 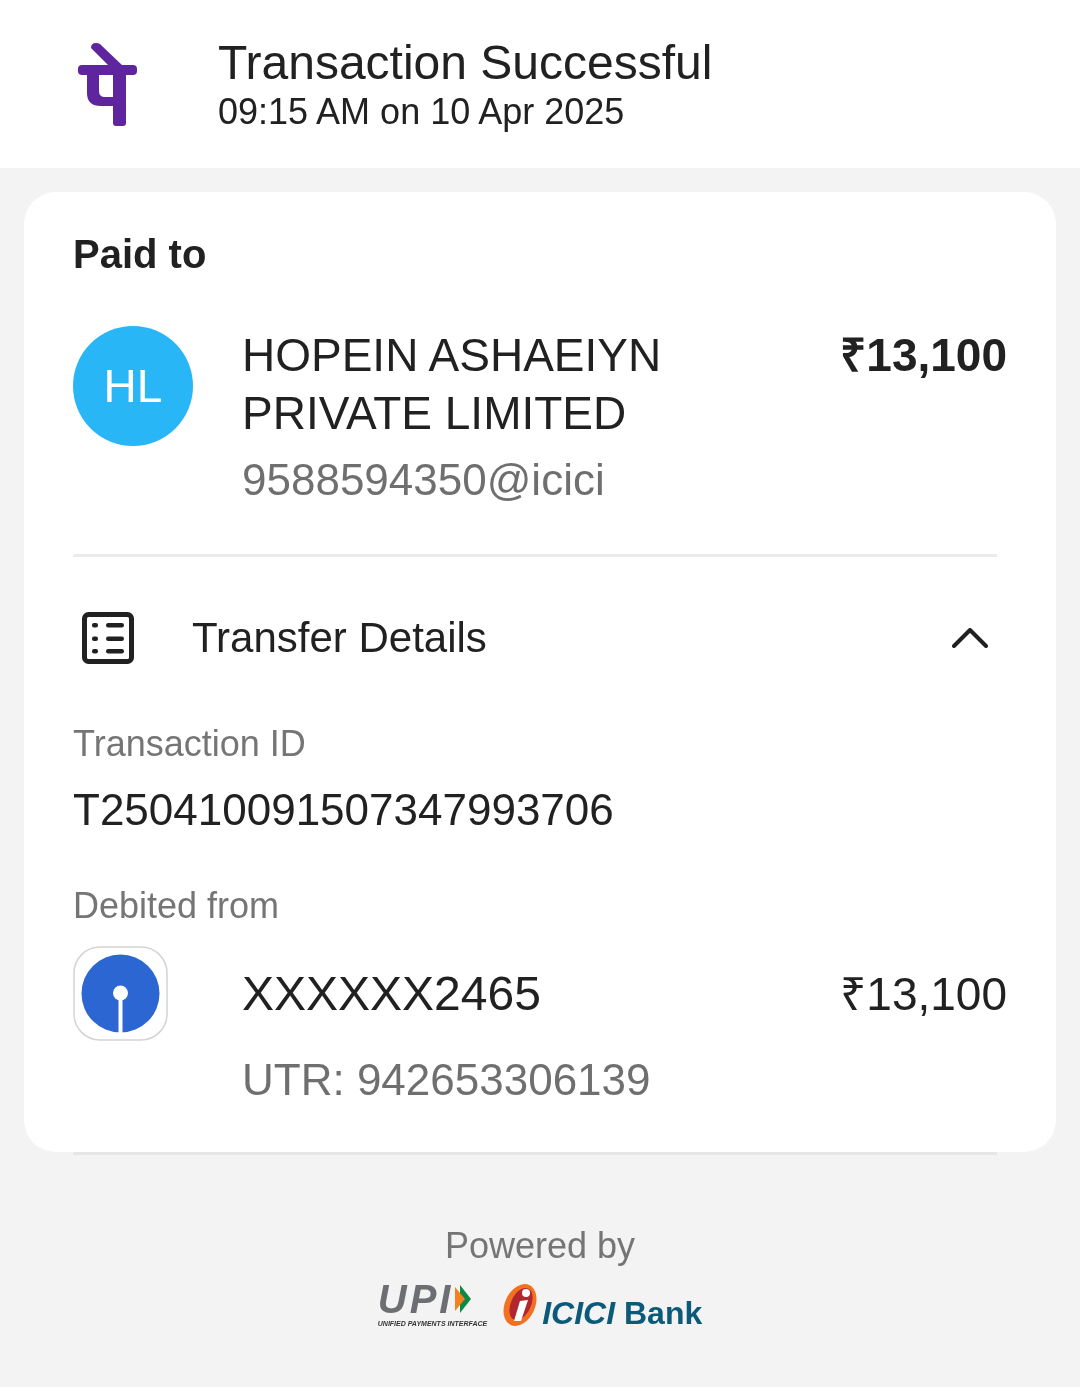 I want to click on keyhole-logo-icon, so click(x=120, y=993).